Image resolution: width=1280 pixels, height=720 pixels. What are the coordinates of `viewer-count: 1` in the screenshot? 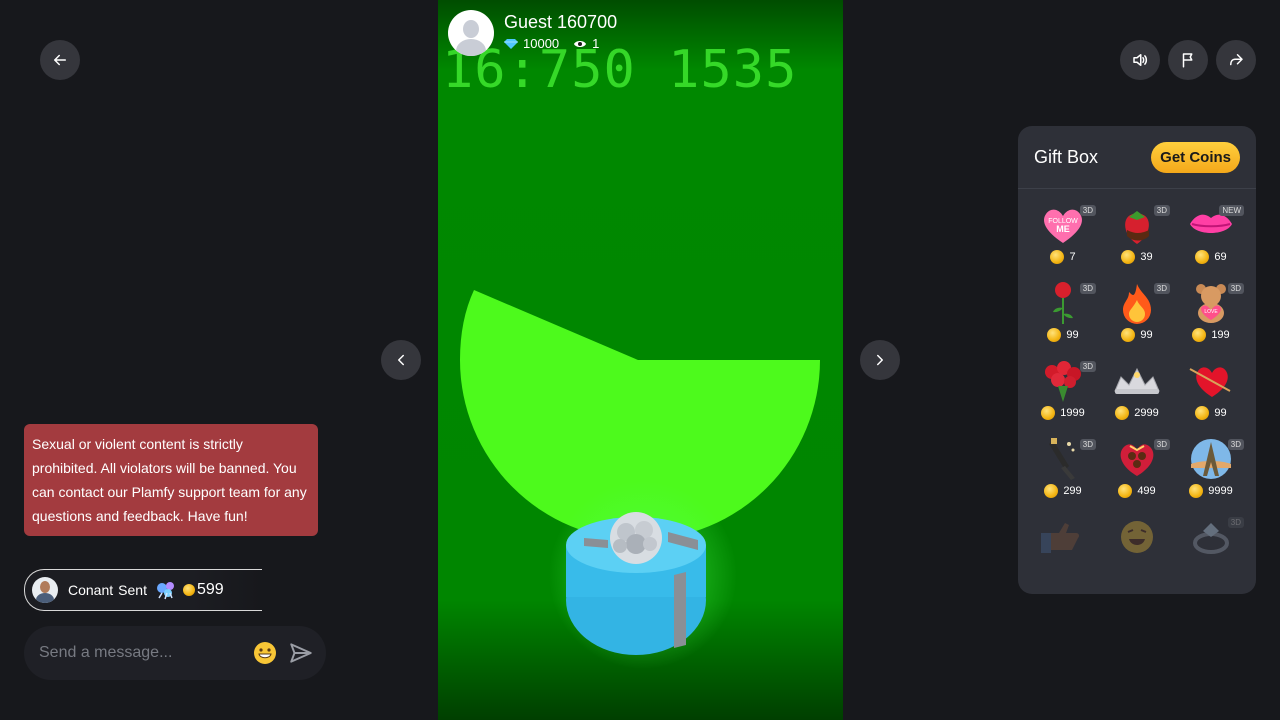 It's located at (596, 43).